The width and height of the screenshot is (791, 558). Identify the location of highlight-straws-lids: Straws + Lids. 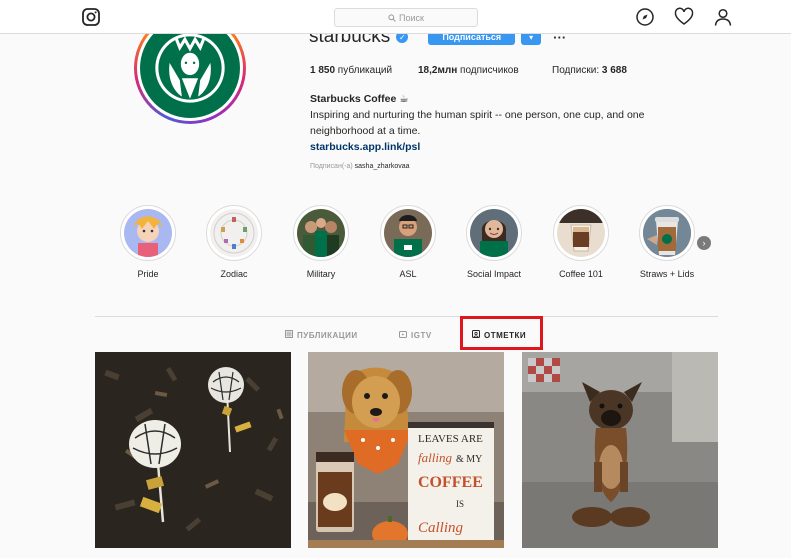
(667, 242).